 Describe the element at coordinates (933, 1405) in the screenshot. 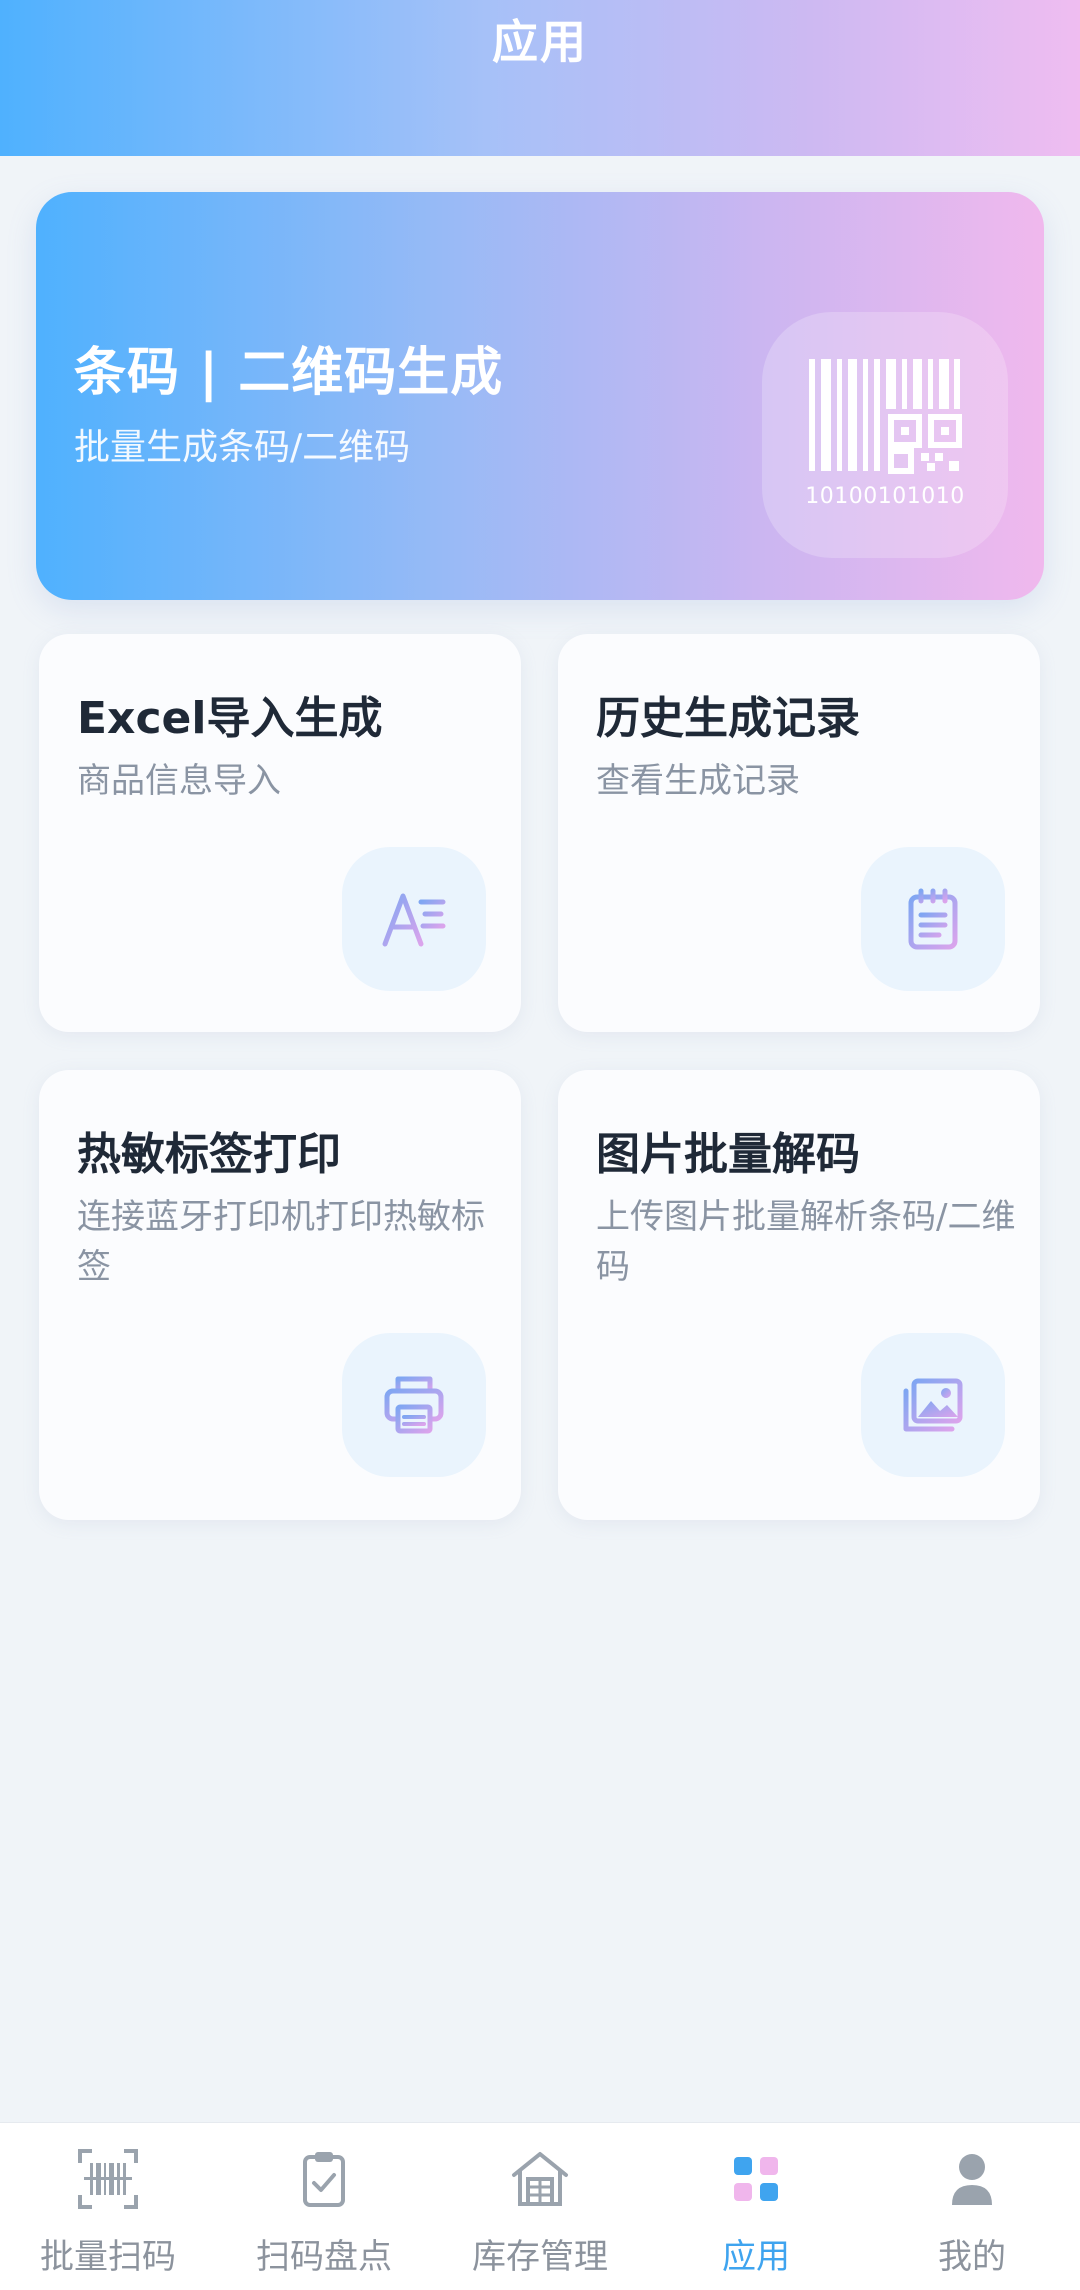

I see `images-icon` at that location.